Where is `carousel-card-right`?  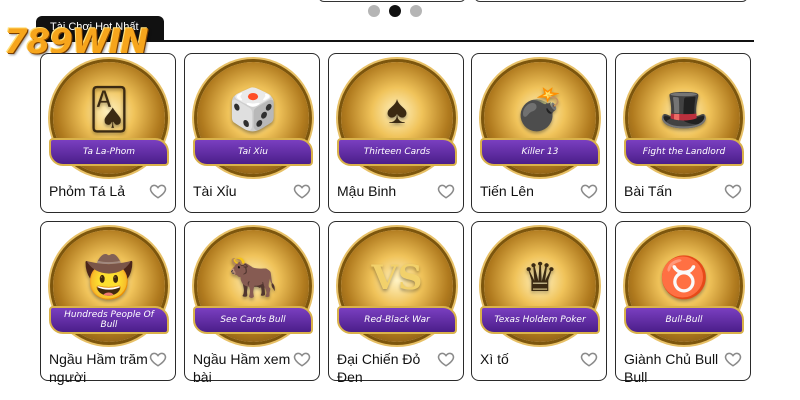 carousel-card-right is located at coordinates (611, 1).